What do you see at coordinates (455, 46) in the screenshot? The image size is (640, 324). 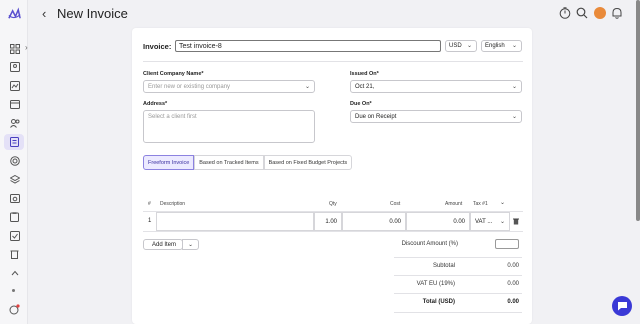 I see `currency-value: USD` at bounding box center [455, 46].